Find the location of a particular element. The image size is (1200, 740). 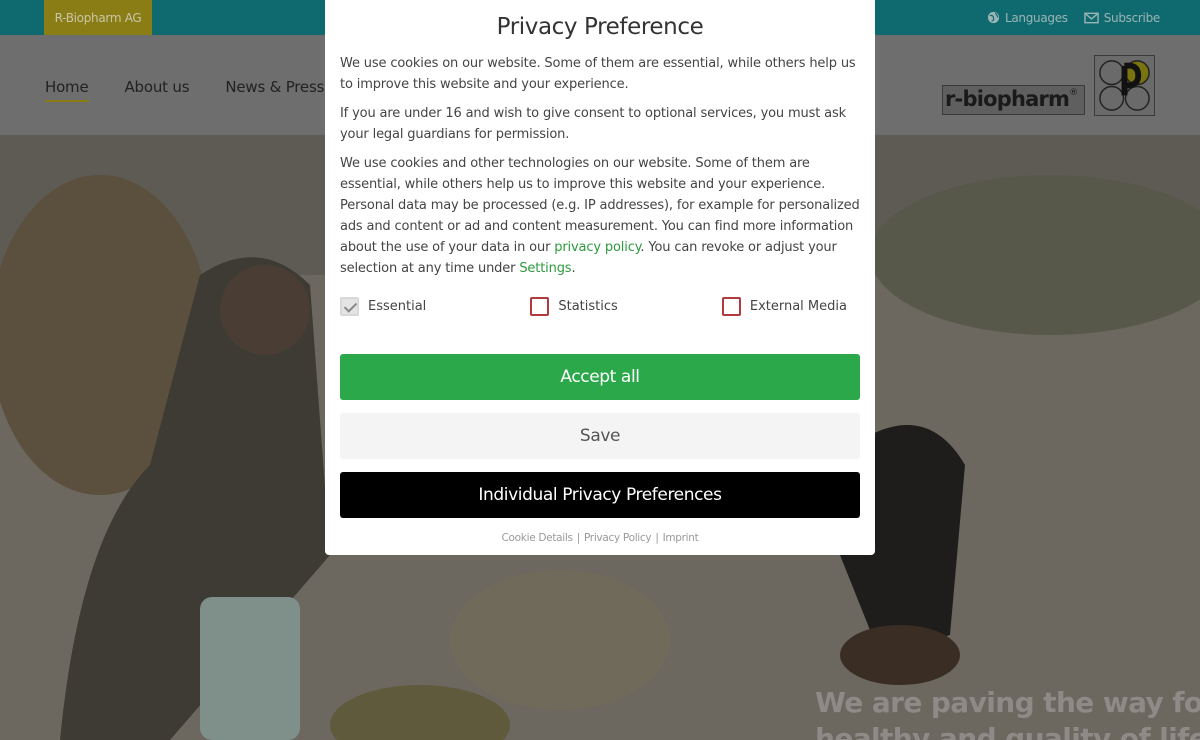

consent-options: Essential Statistics External Media is located at coordinates (600, 306).